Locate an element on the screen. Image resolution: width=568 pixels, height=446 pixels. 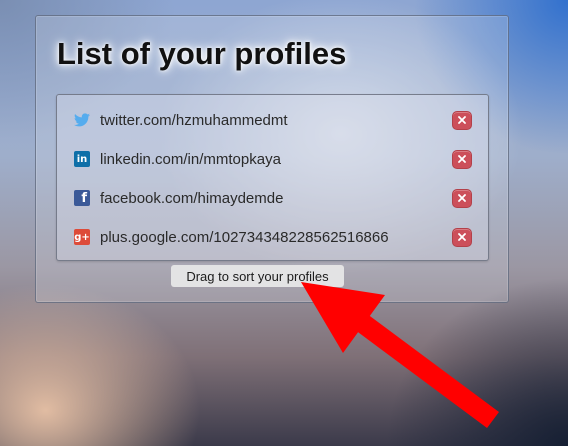
list-item: twitter.com/hzmuhammedmt is located at coordinates (272, 120).